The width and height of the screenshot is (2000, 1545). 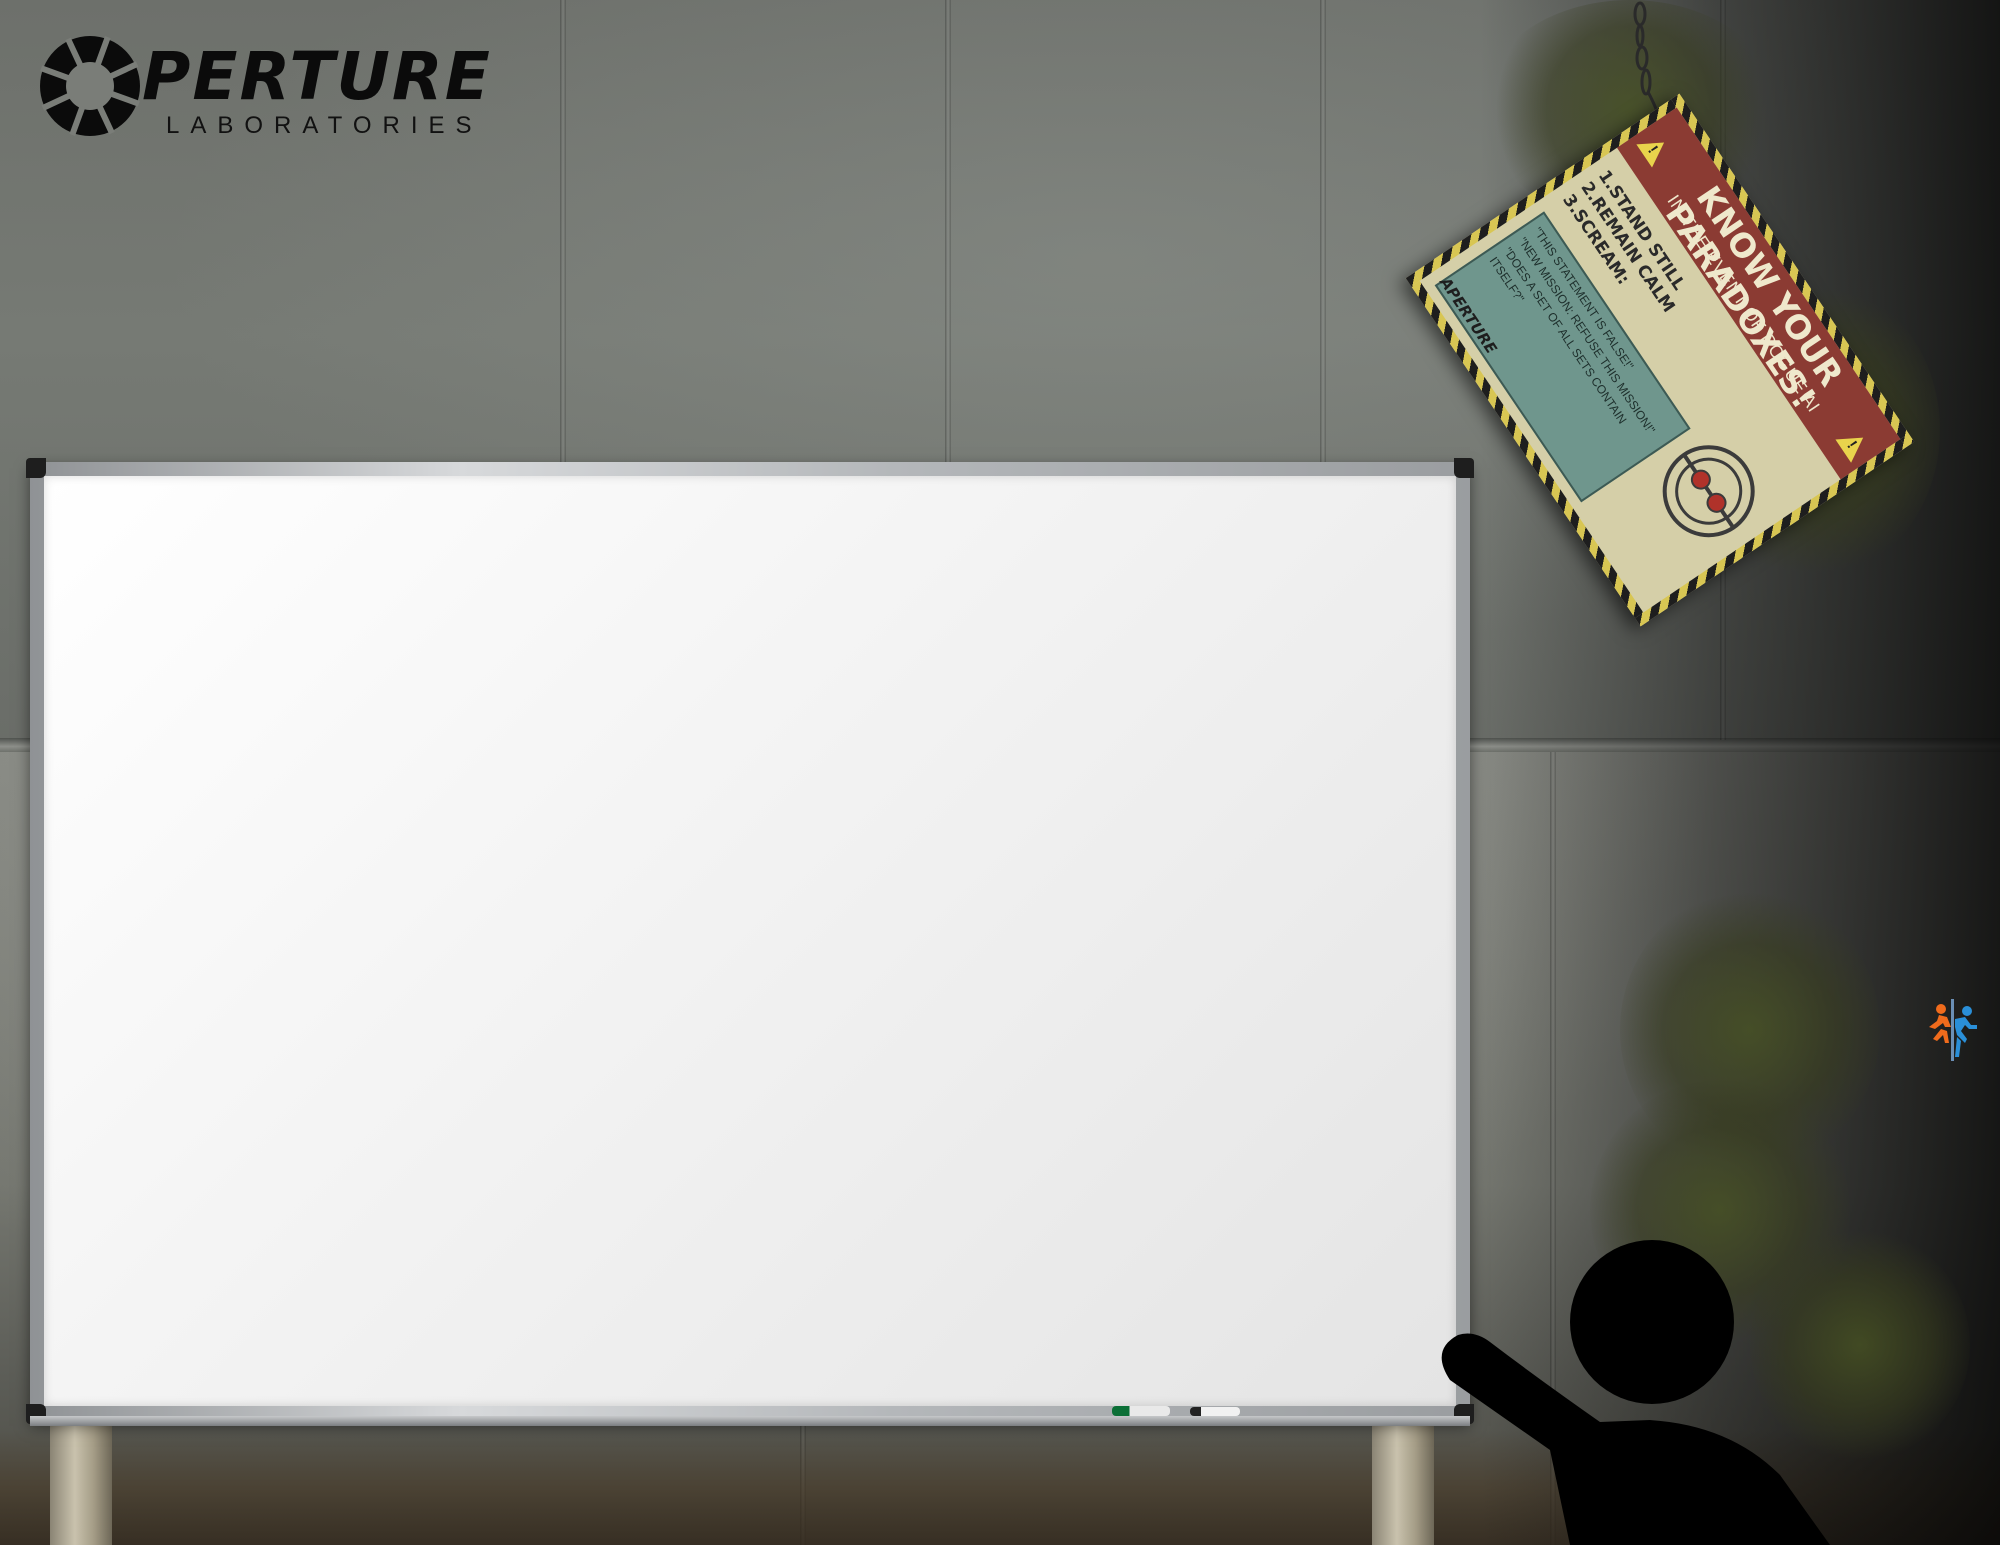 What do you see at coordinates (324, 125) in the screenshot?
I see `logo-subtitle: LABORATORIES` at bounding box center [324, 125].